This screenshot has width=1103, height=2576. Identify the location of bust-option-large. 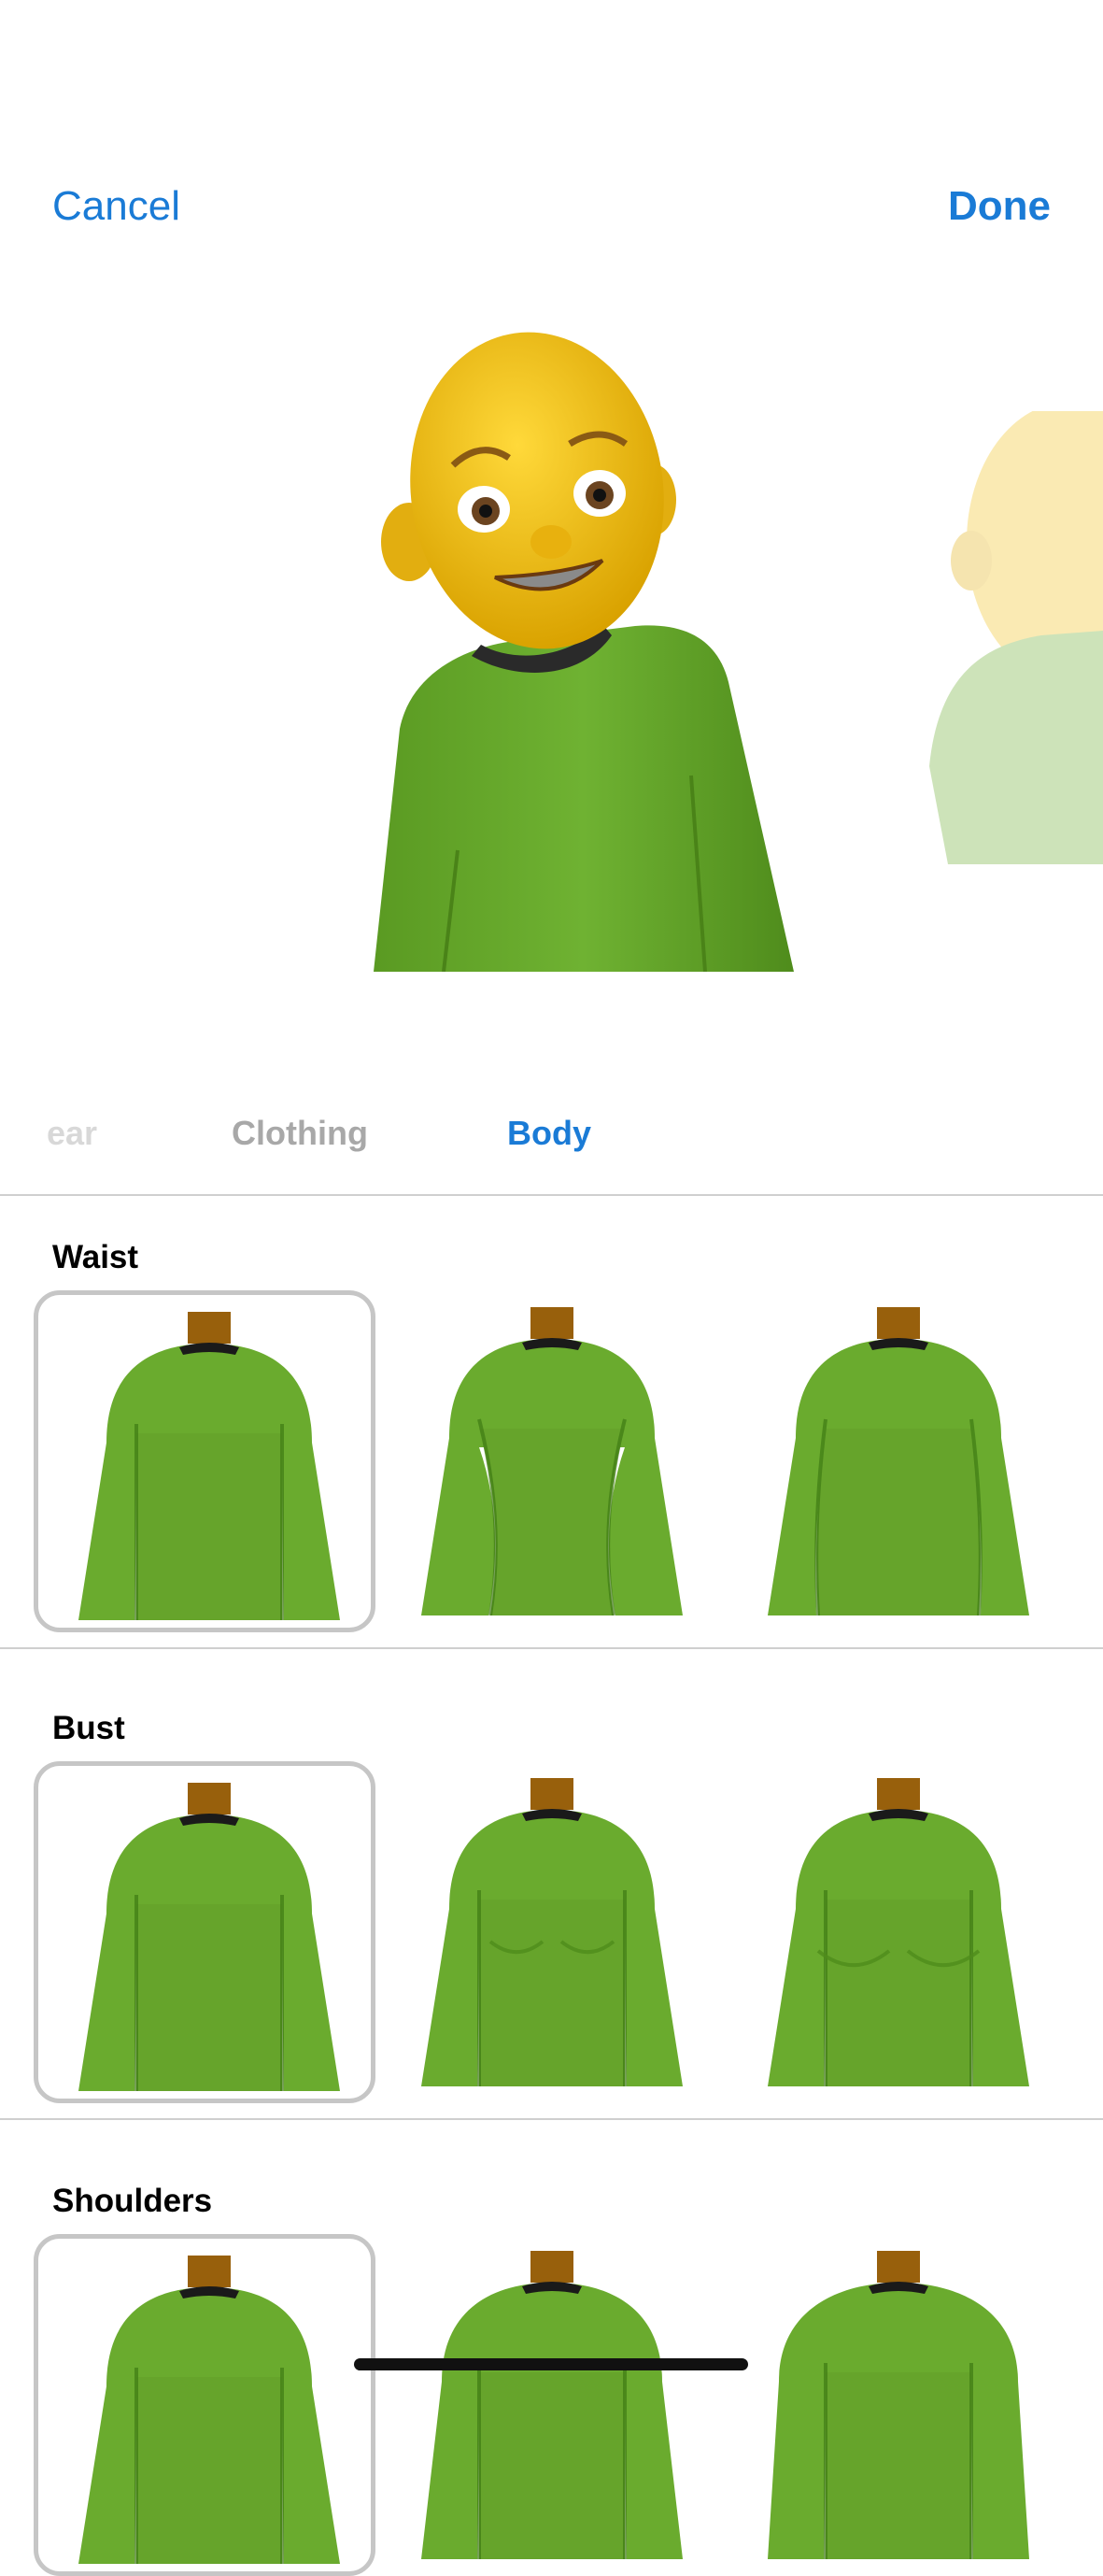
(899, 1932).